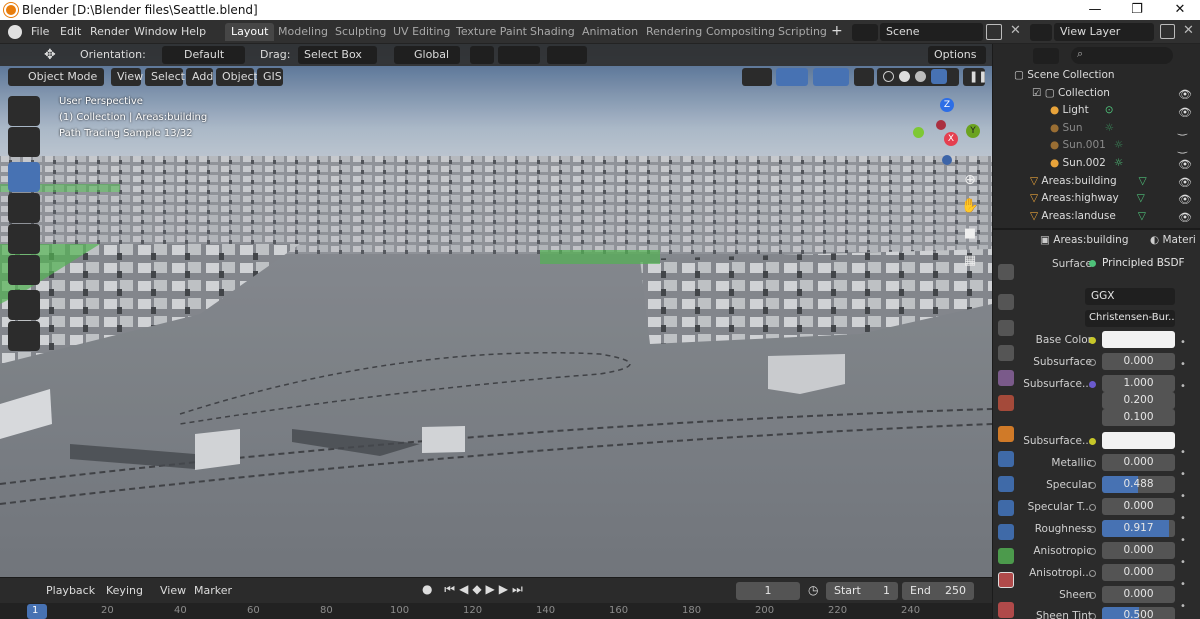 The image size is (1200, 619). I want to click on gizmo-neg-x, so click(941, 125).